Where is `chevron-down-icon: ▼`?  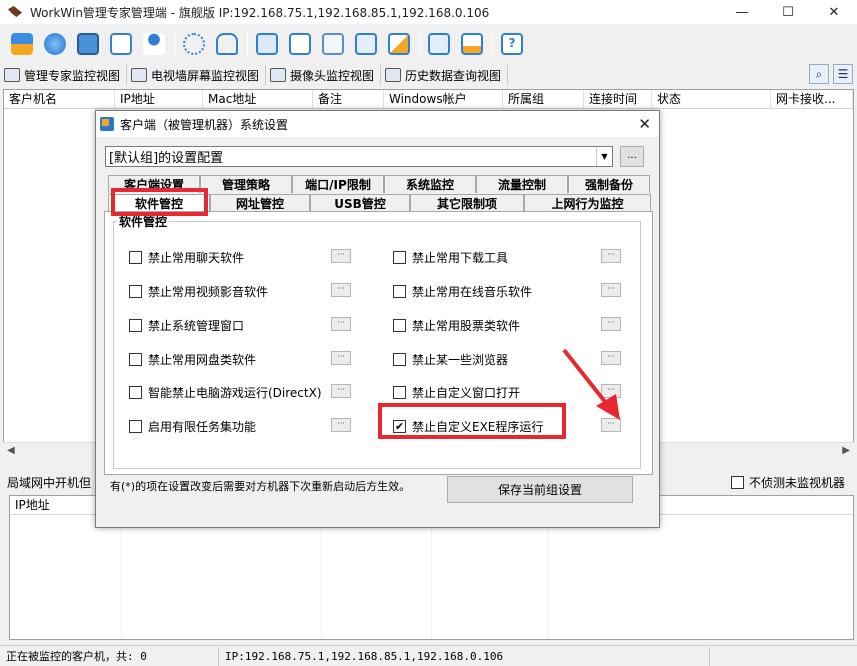 chevron-down-icon: ▼ is located at coordinates (604, 156).